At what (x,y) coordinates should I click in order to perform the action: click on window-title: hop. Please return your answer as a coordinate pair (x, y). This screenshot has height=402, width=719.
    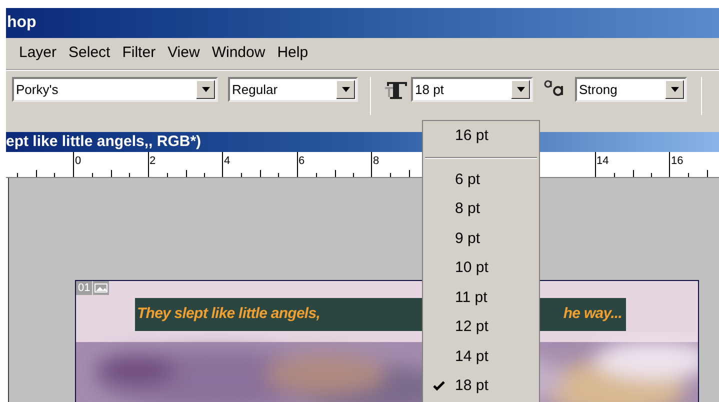
    Looking at the image, I should click on (21, 23).